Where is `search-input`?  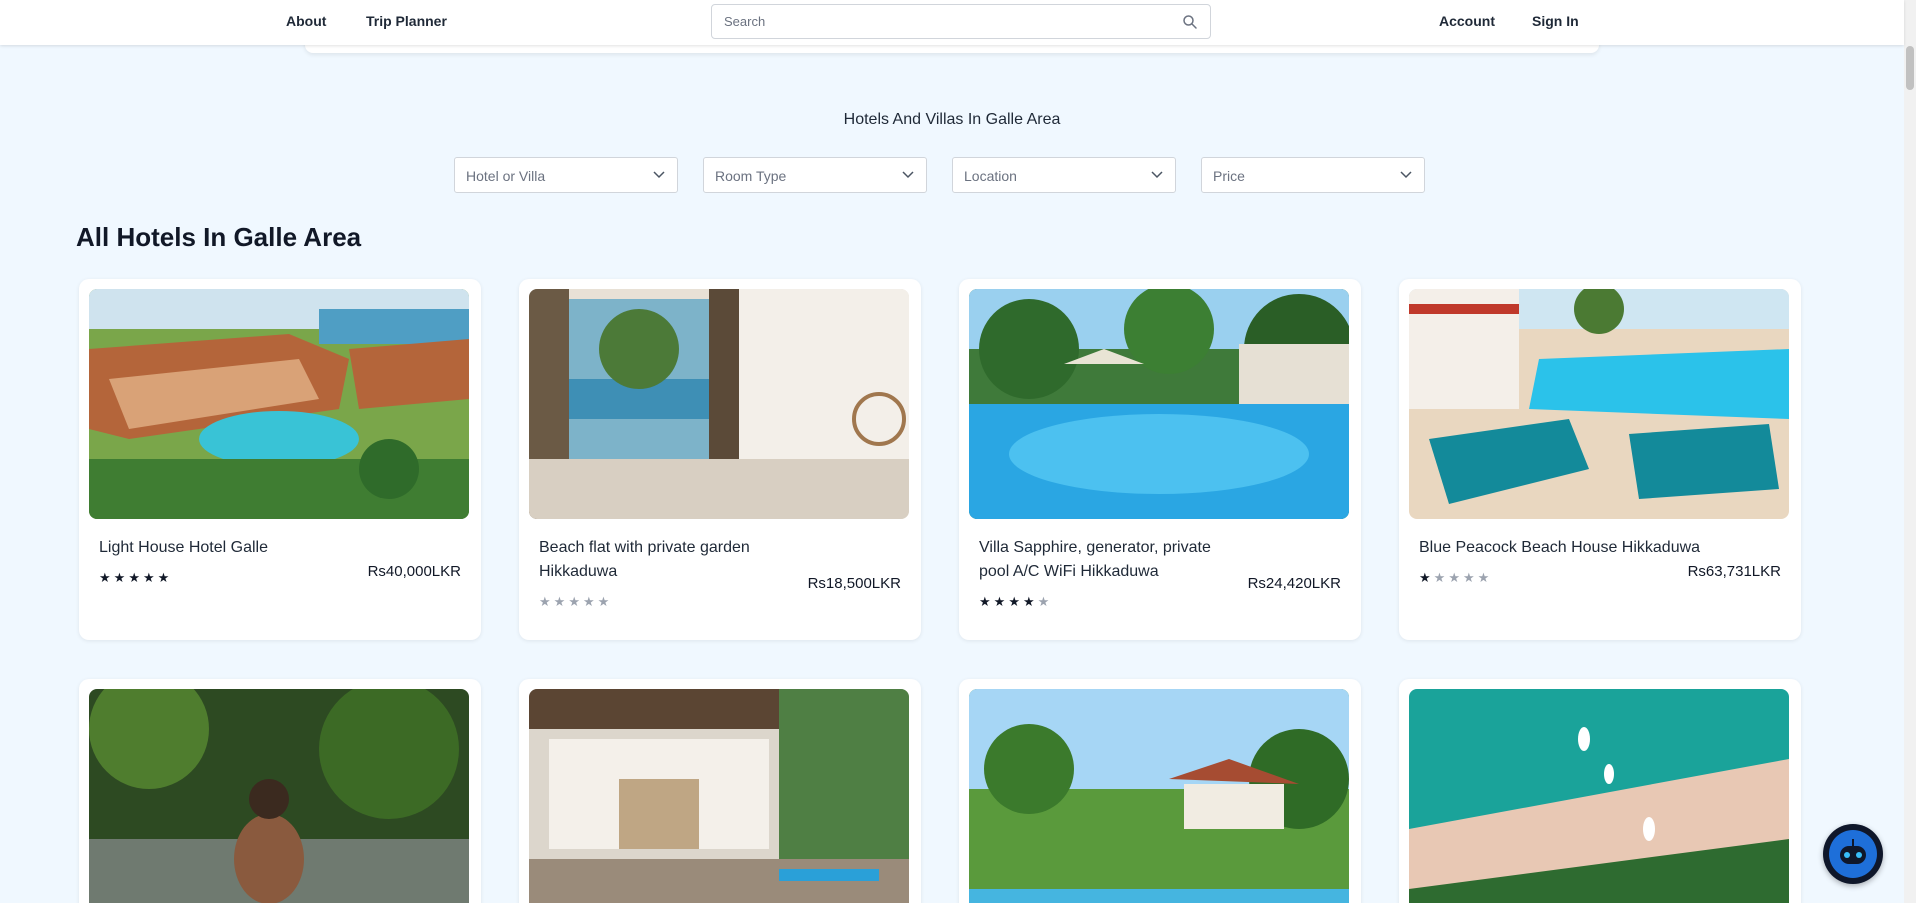
search-input is located at coordinates (932, 21).